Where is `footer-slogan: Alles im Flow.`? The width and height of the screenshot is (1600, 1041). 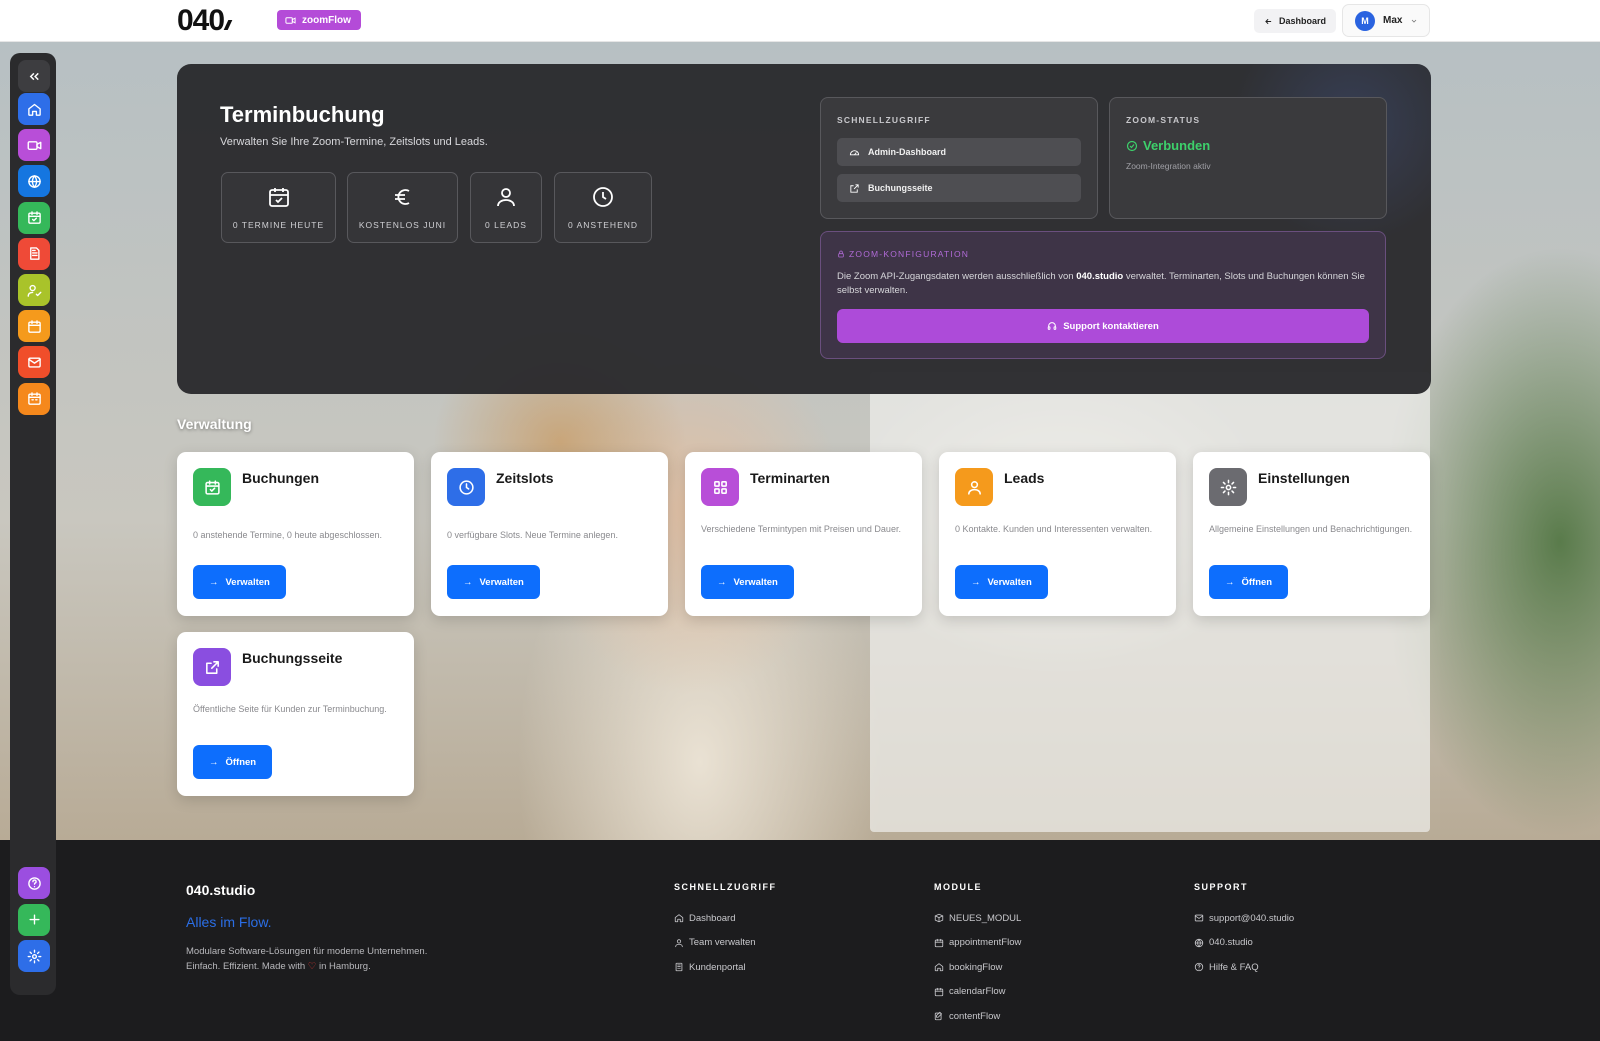 footer-slogan: Alles im Flow. is located at coordinates (229, 922).